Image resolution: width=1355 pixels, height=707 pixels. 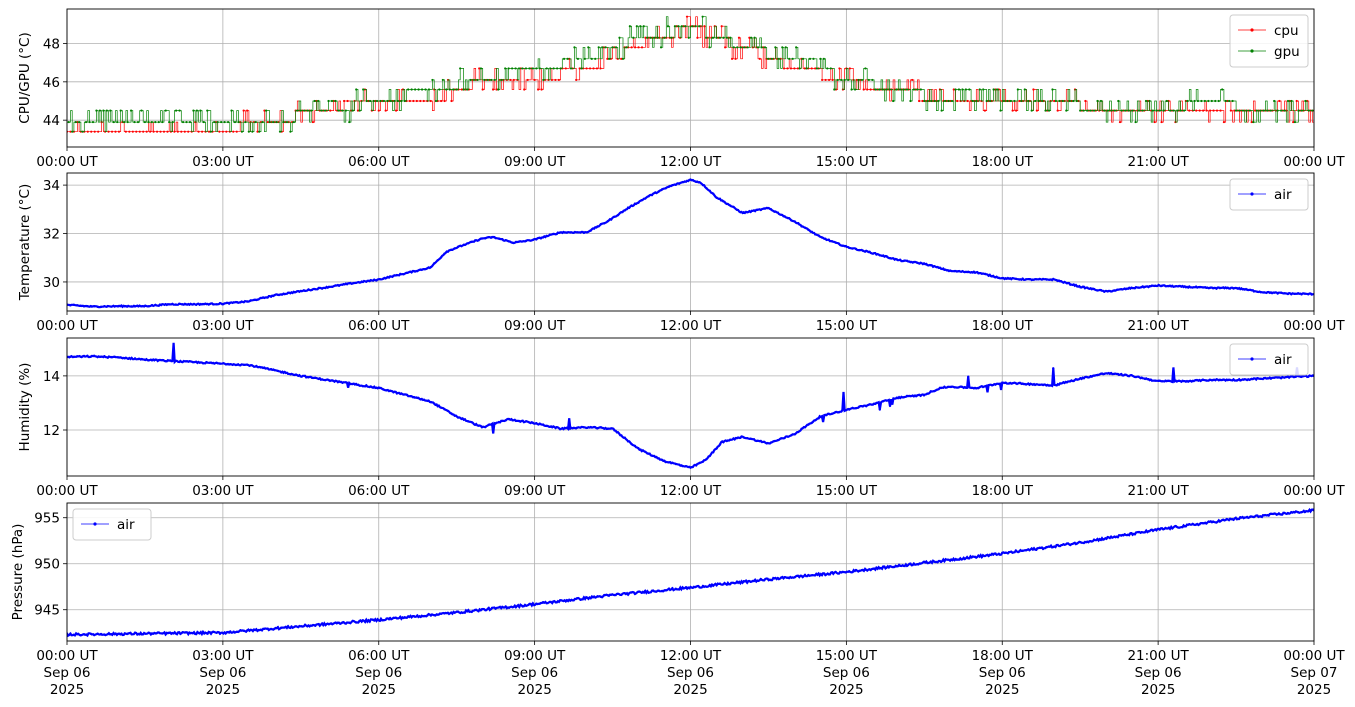 What do you see at coordinates (51, 186) in the screenshot?
I see `y-tick-label: 34` at bounding box center [51, 186].